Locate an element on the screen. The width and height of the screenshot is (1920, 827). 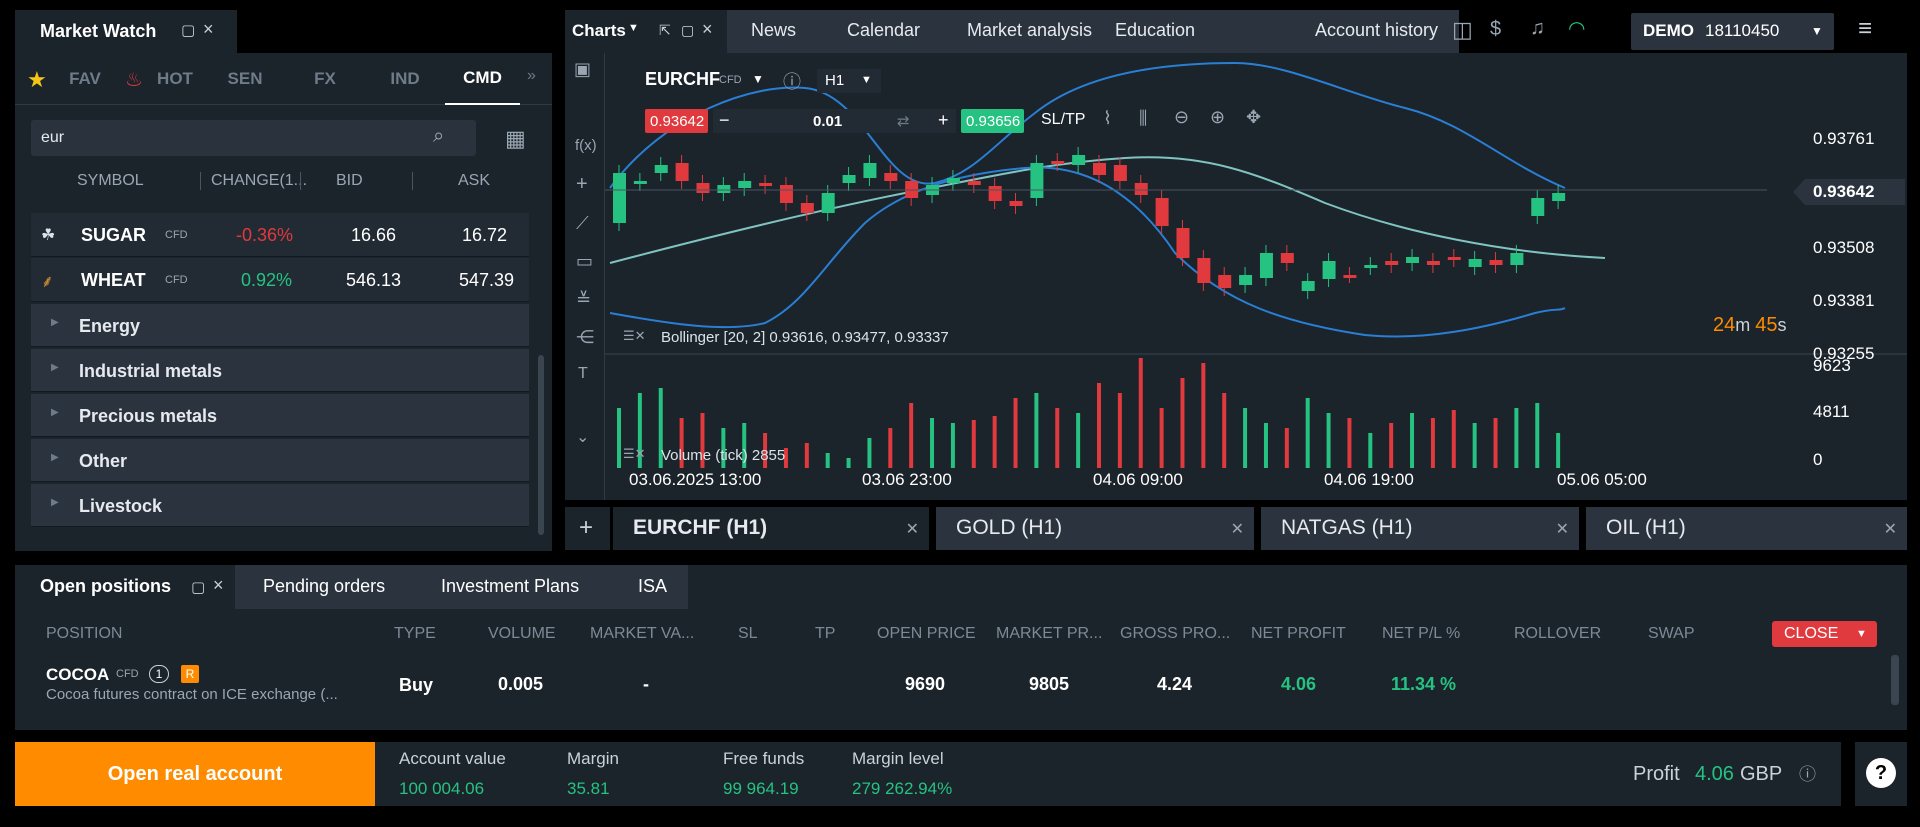
chart-tab-eurchf: EURCHF (H1) ✕ is located at coordinates (771, 528).